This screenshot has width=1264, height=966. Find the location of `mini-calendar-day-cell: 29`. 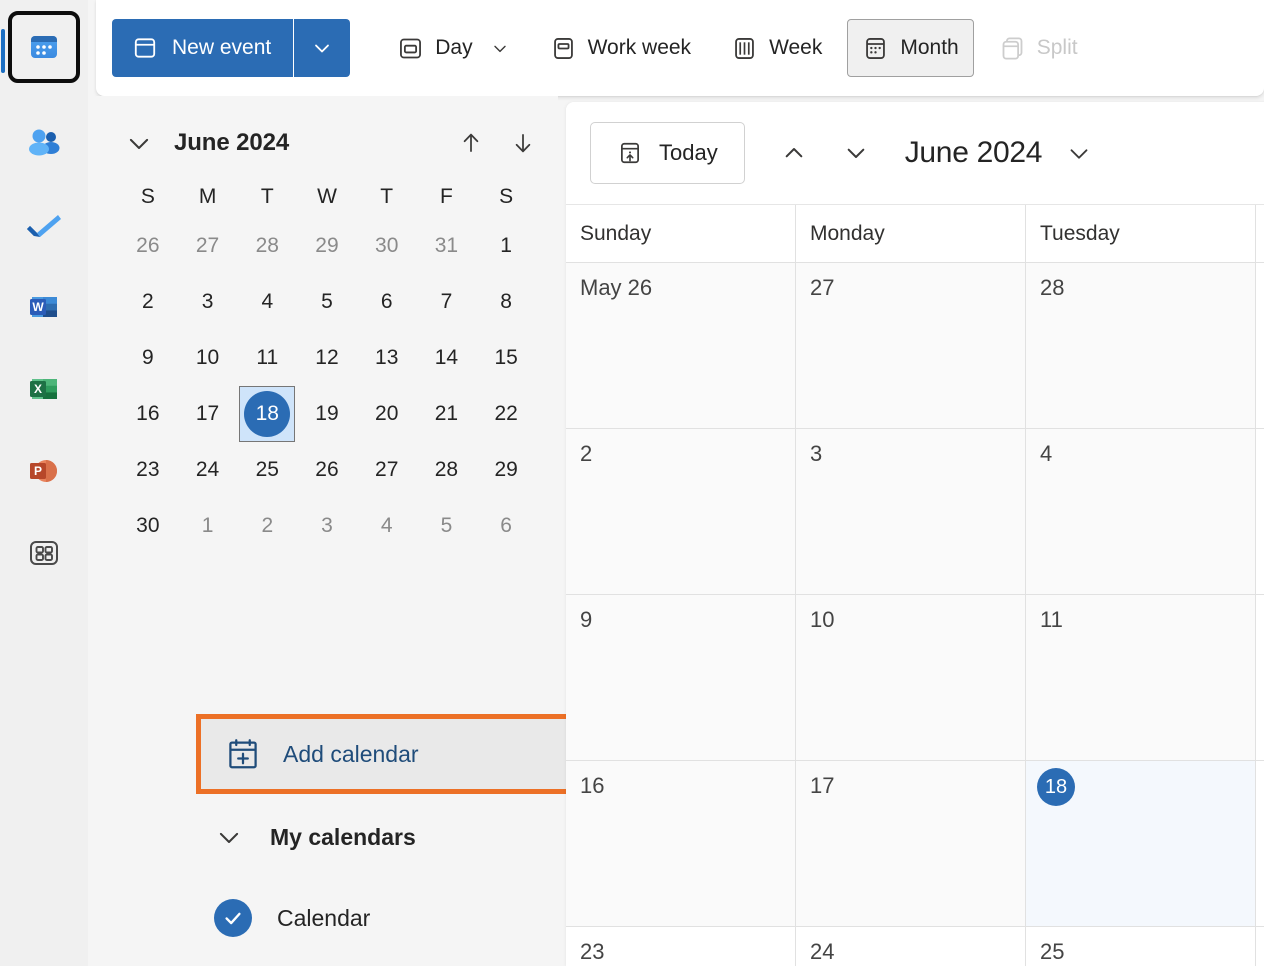

mini-calendar-day-cell: 29 is located at coordinates (327, 246).